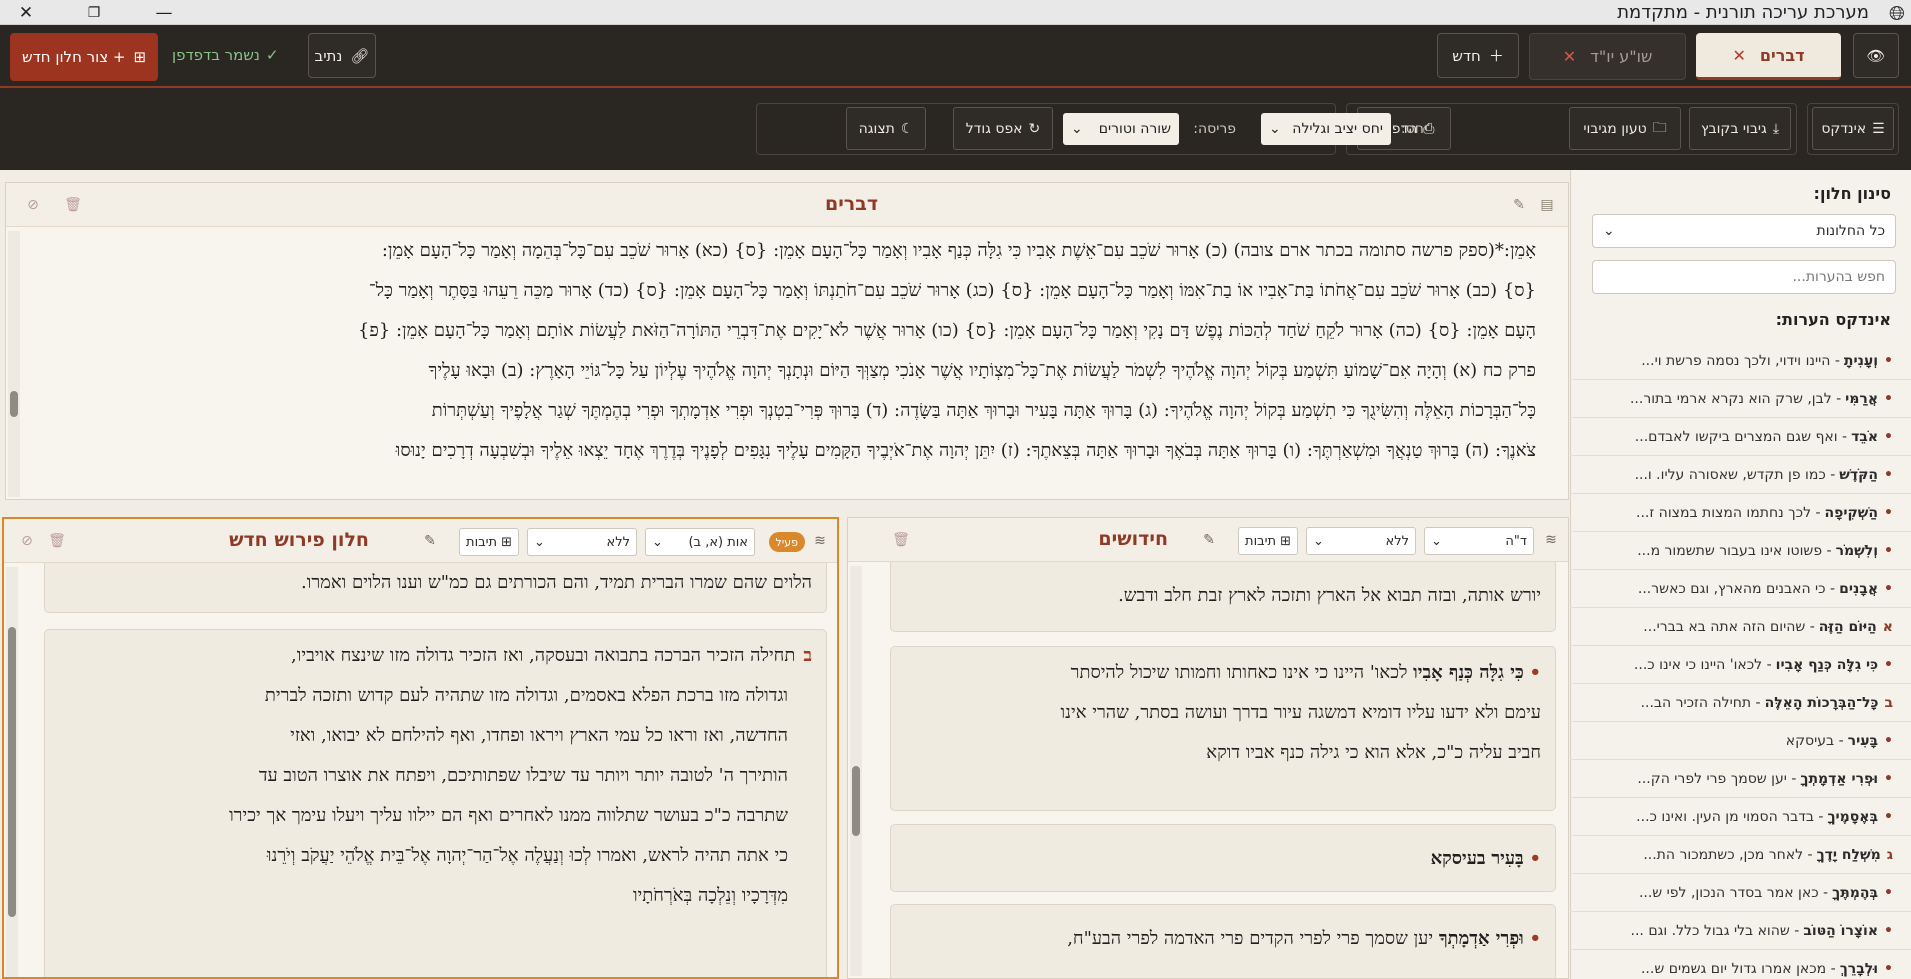  Describe the element at coordinates (1863, 740) in the screenshot. I see `index-item-head: בָּעִיר` at that location.